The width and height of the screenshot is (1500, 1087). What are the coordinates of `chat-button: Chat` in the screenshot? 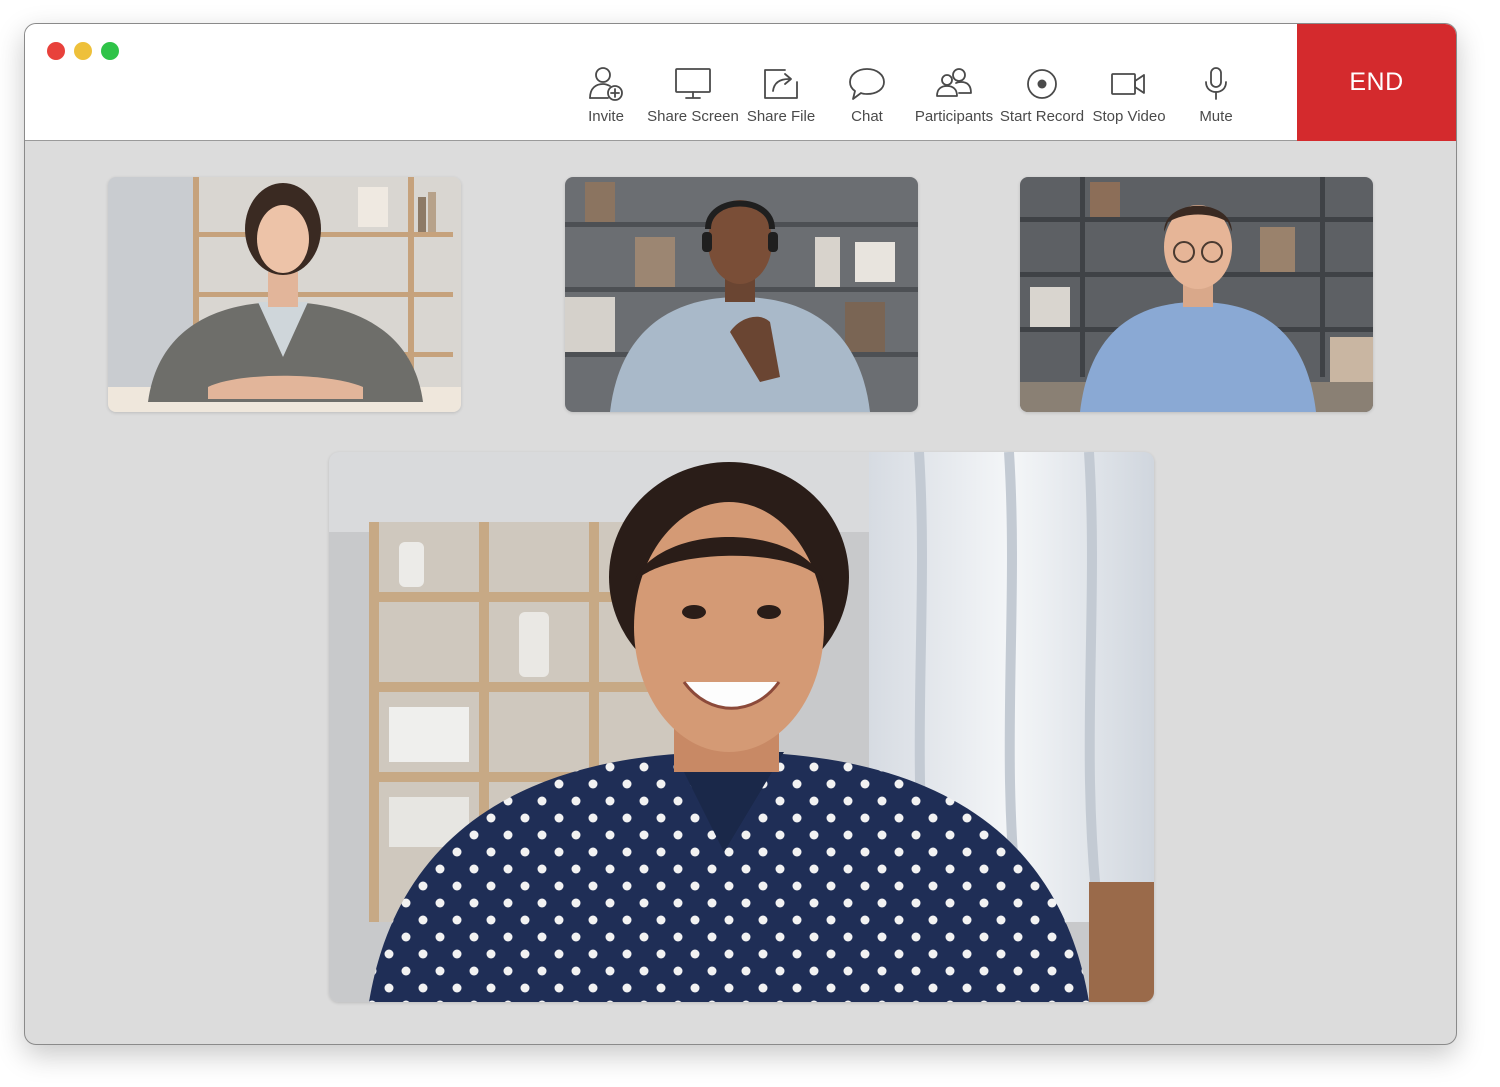 It's located at (867, 94).